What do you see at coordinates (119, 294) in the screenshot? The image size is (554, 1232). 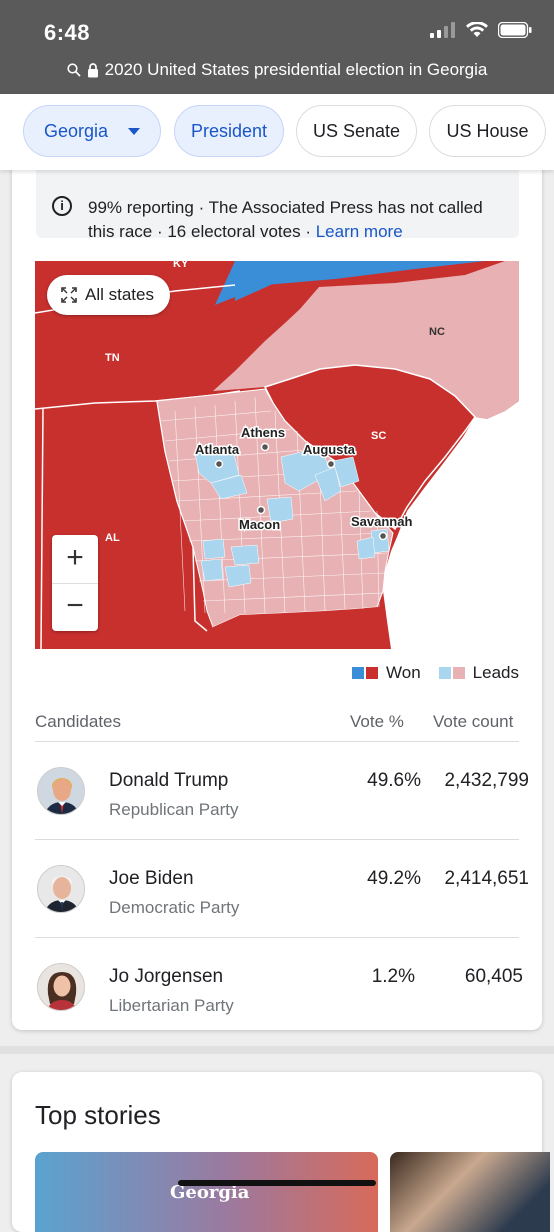 I see `all-states-label: All states` at bounding box center [119, 294].